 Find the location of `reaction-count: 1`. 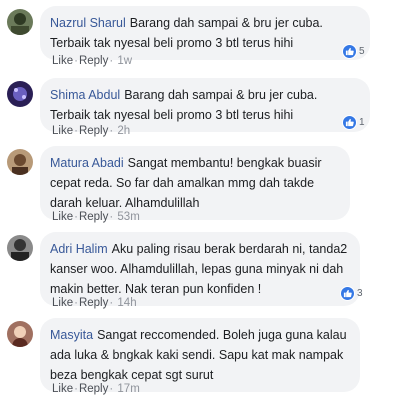

reaction-count: 1 is located at coordinates (353, 122).